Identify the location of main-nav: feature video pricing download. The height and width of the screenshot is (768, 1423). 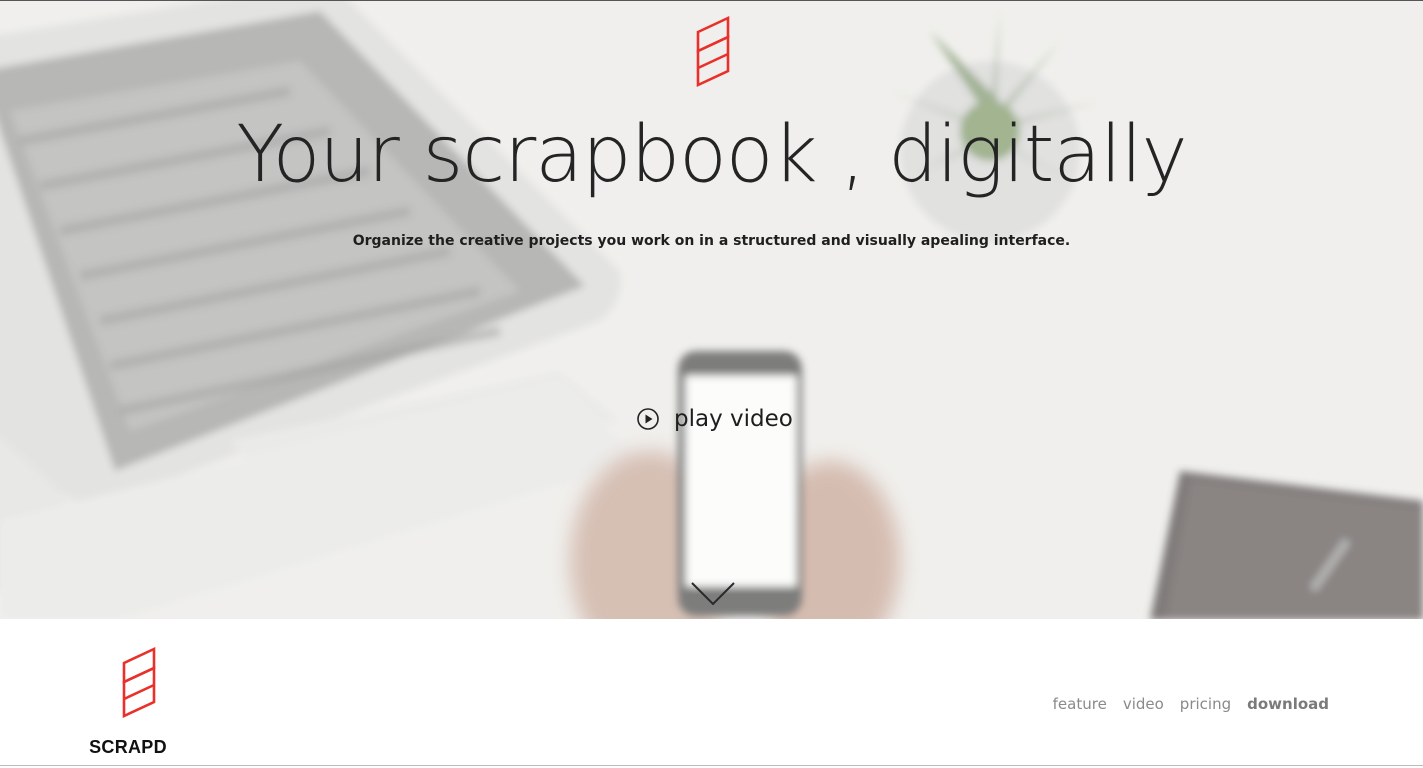
(1191, 704).